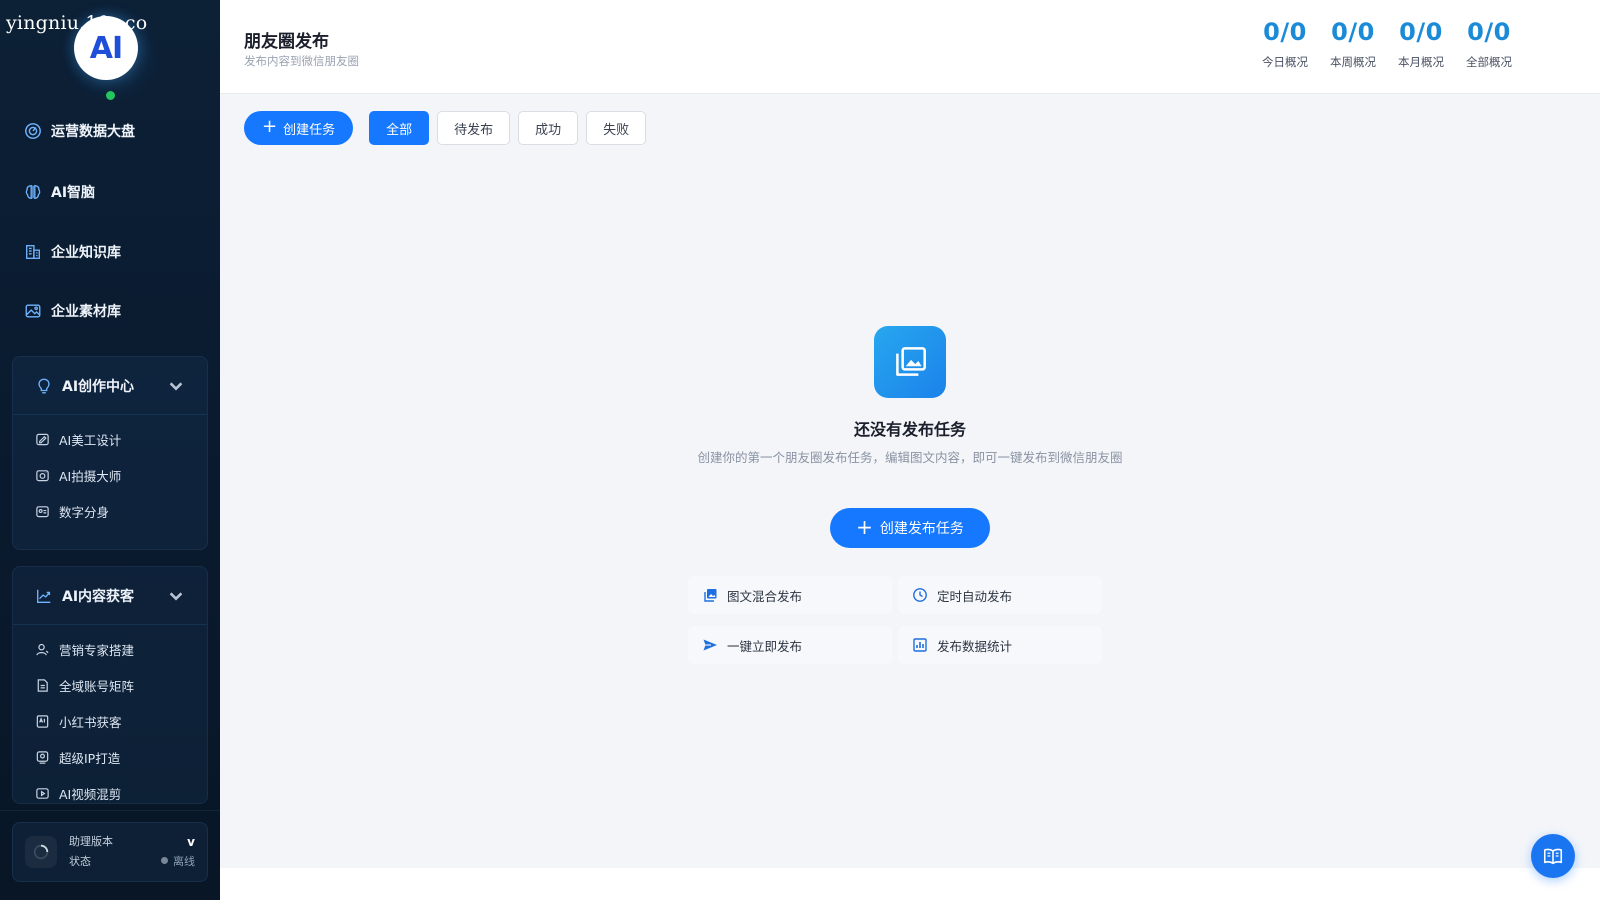 This screenshot has height=900, width=1600. I want to click on tab-pending: 待发布, so click(474, 128).